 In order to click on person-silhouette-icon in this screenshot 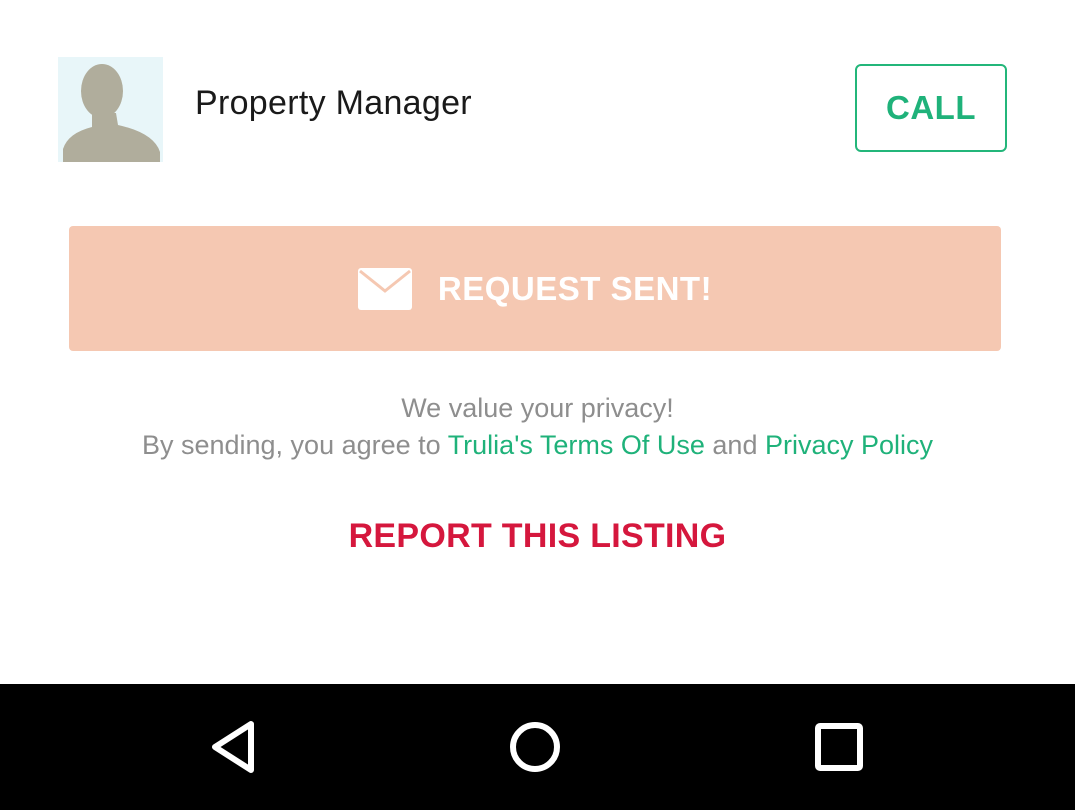, I will do `click(111, 113)`.